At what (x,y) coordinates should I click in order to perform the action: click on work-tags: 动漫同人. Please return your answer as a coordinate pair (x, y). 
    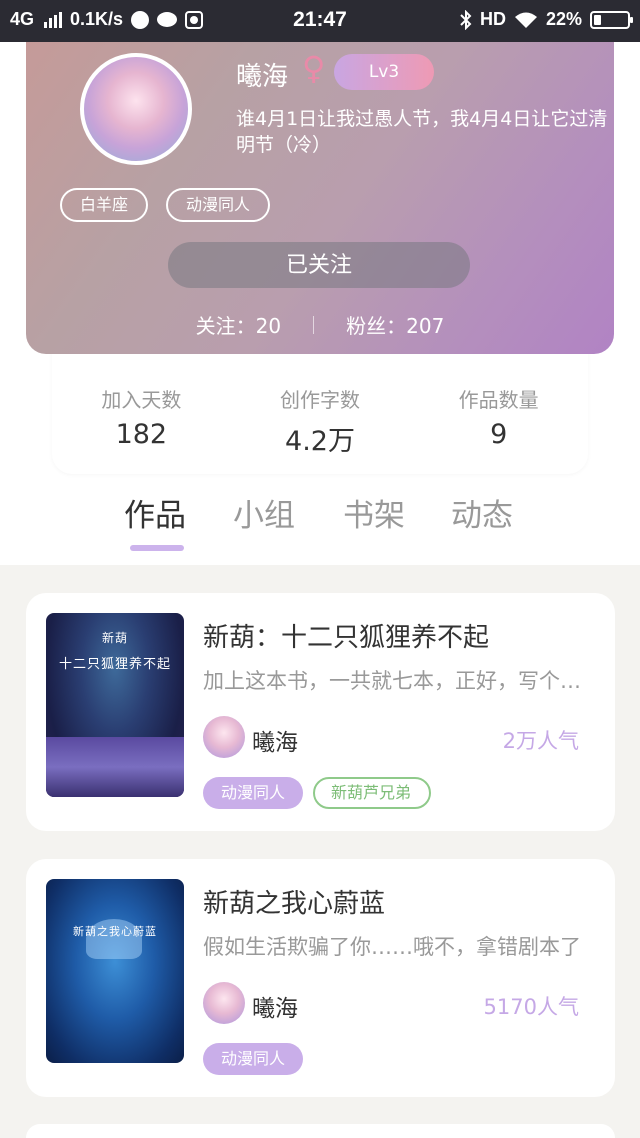
    Looking at the image, I should click on (253, 1059).